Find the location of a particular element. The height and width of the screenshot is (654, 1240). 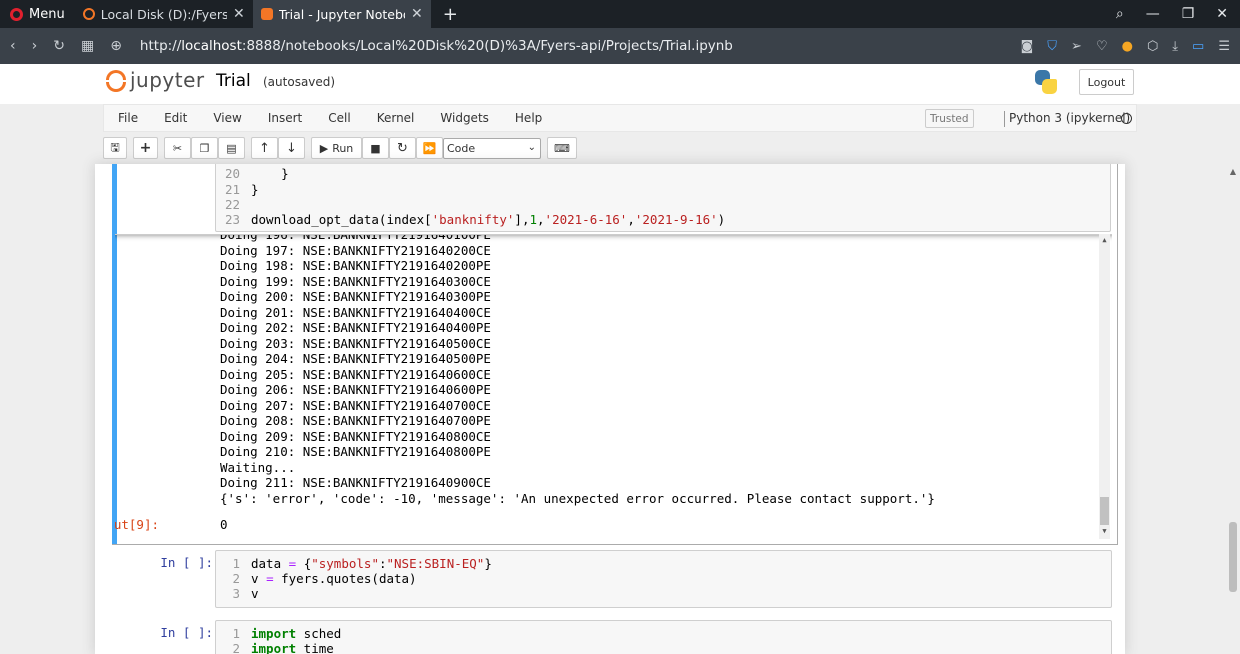

jupyter-logo-icon is located at coordinates (116, 80).